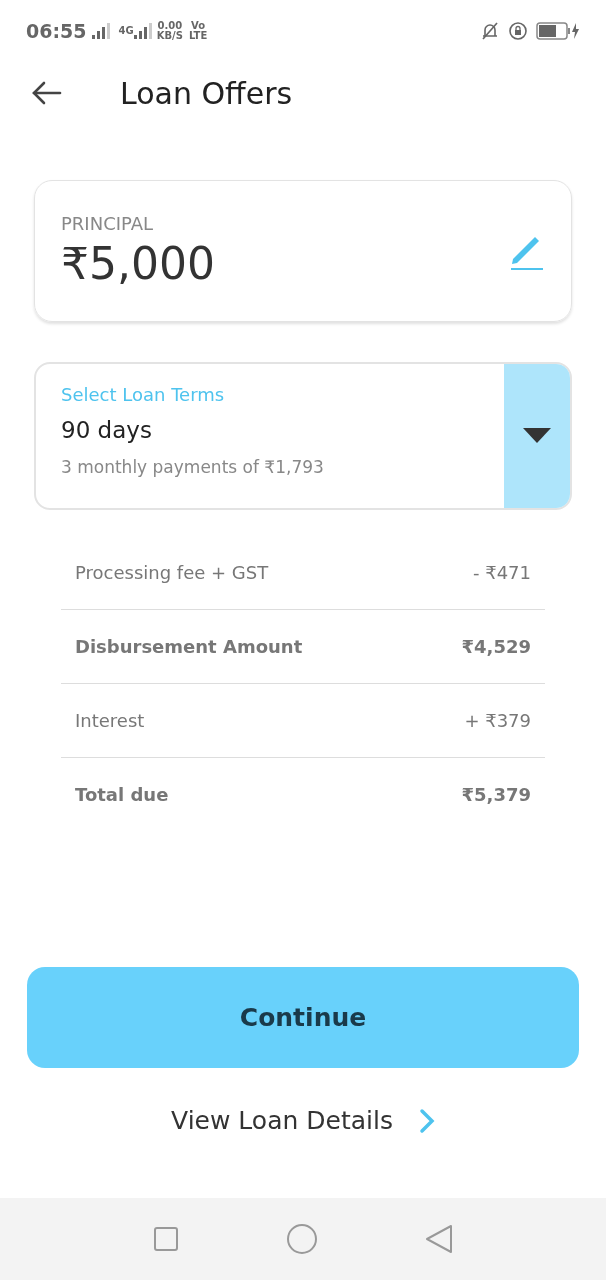 Image resolution: width=606 pixels, height=1280 pixels. Describe the element at coordinates (122, 794) in the screenshot. I see `fee-label: Total due` at that location.